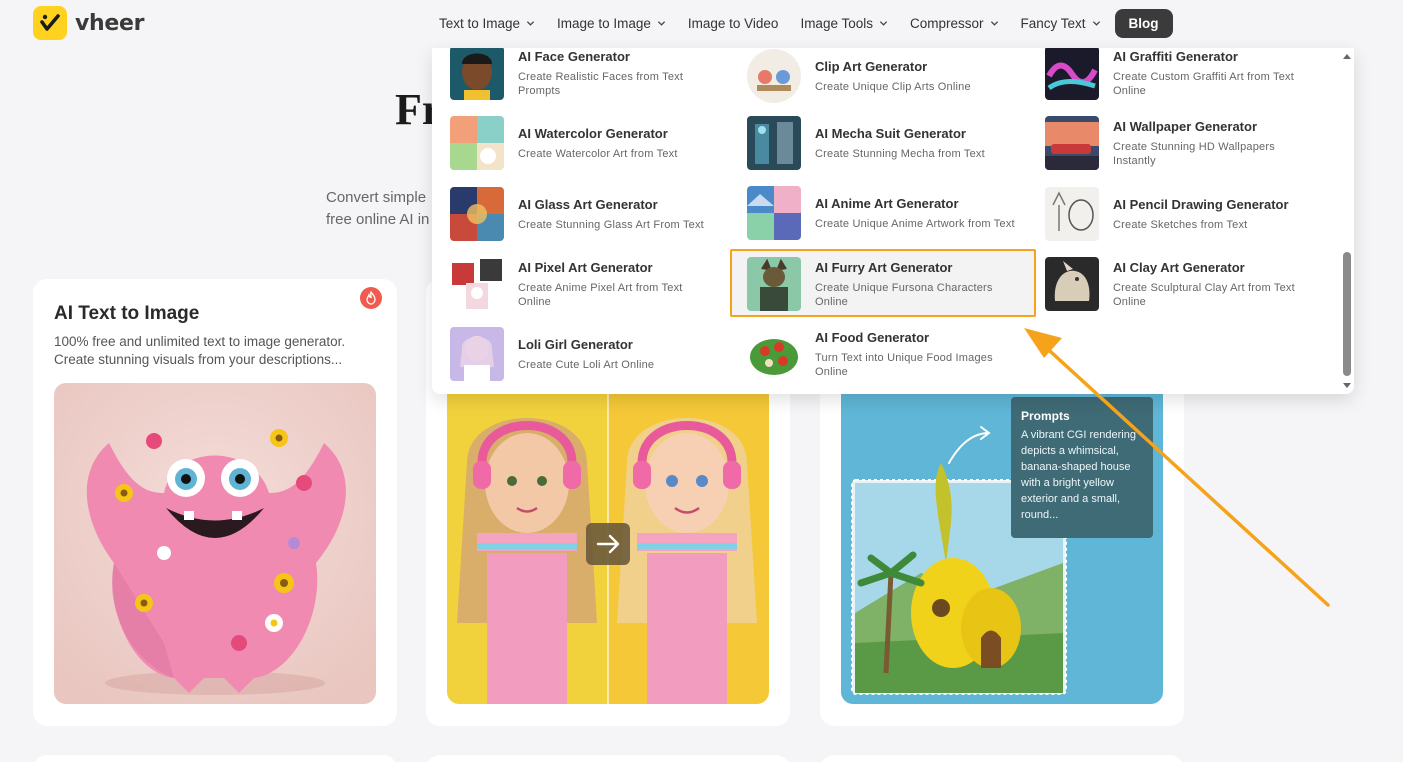 The height and width of the screenshot is (762, 1403). Describe the element at coordinates (110, 23) in the screenshot. I see `brand-name: vheer` at that location.